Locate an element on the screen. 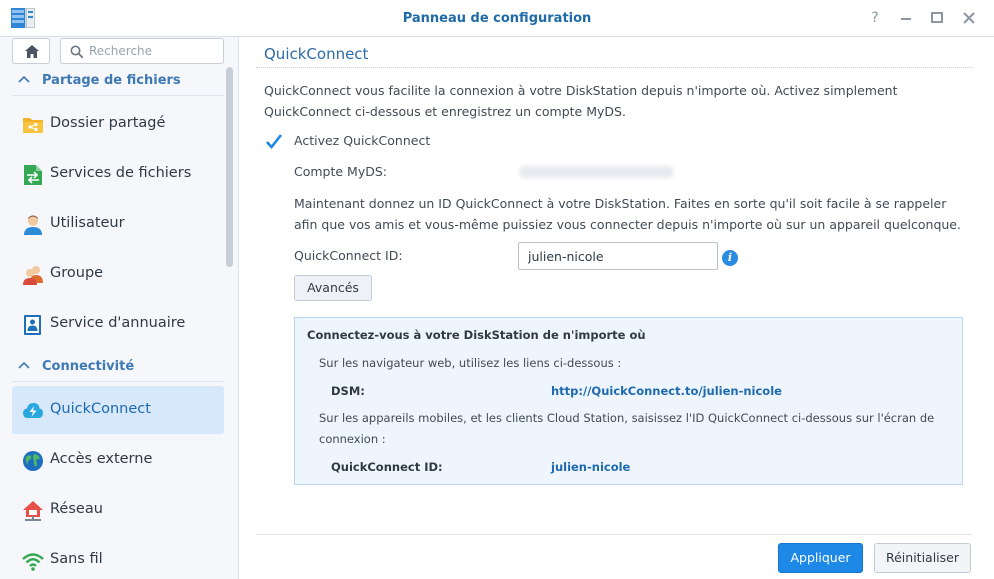 The width and height of the screenshot is (994, 579). reset-button: Réinitialiser is located at coordinates (922, 558).